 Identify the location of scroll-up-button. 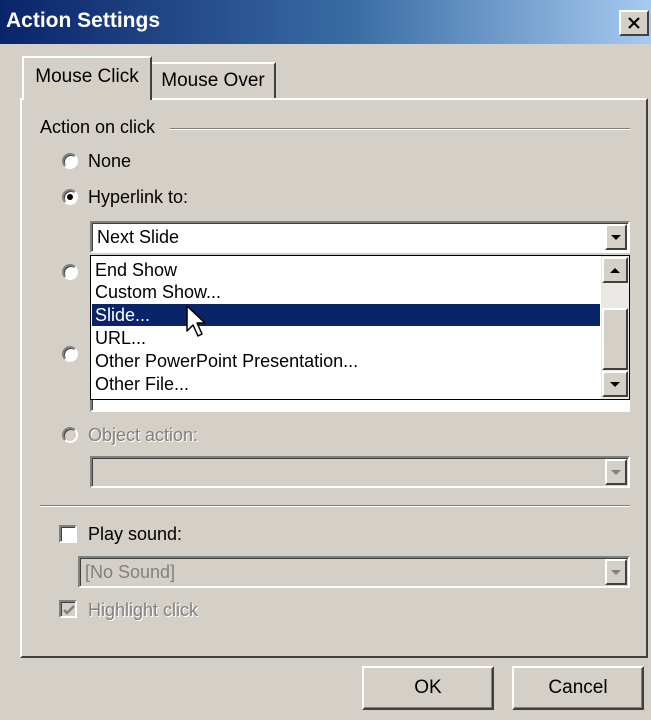
(615, 270).